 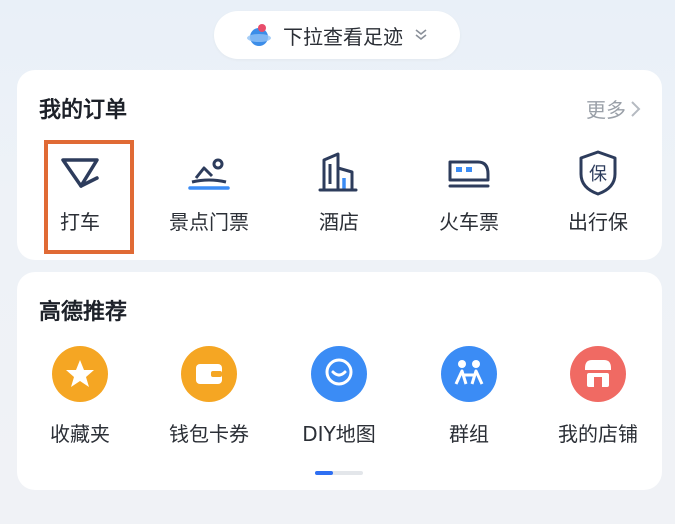 What do you see at coordinates (324, 473) in the screenshot?
I see `page-indicator-active` at bounding box center [324, 473].